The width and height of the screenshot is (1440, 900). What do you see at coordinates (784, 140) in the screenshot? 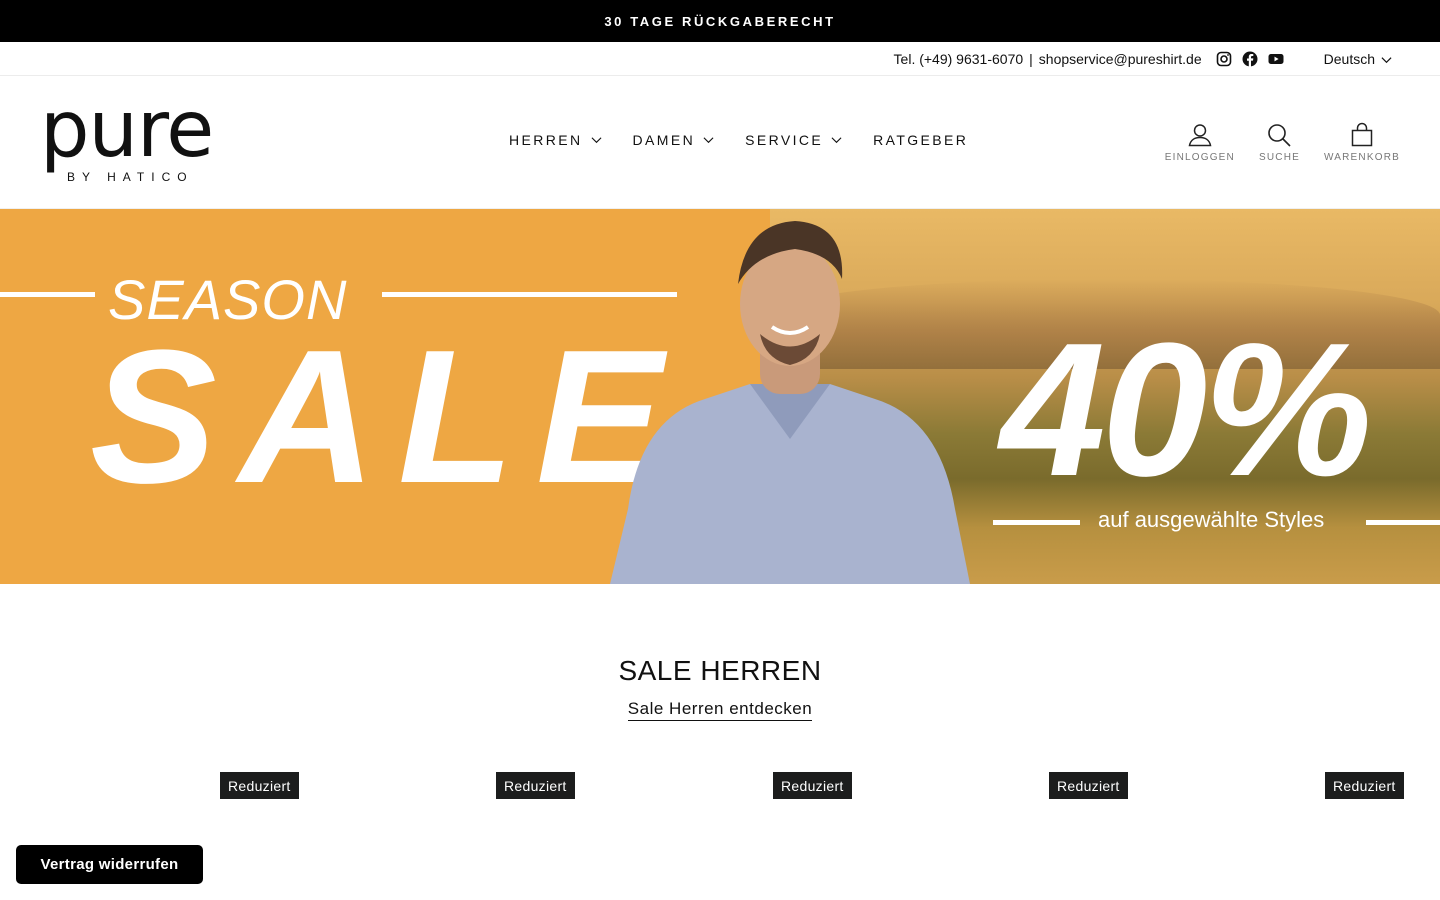
I see `nav-item-label: SERVICE` at bounding box center [784, 140].